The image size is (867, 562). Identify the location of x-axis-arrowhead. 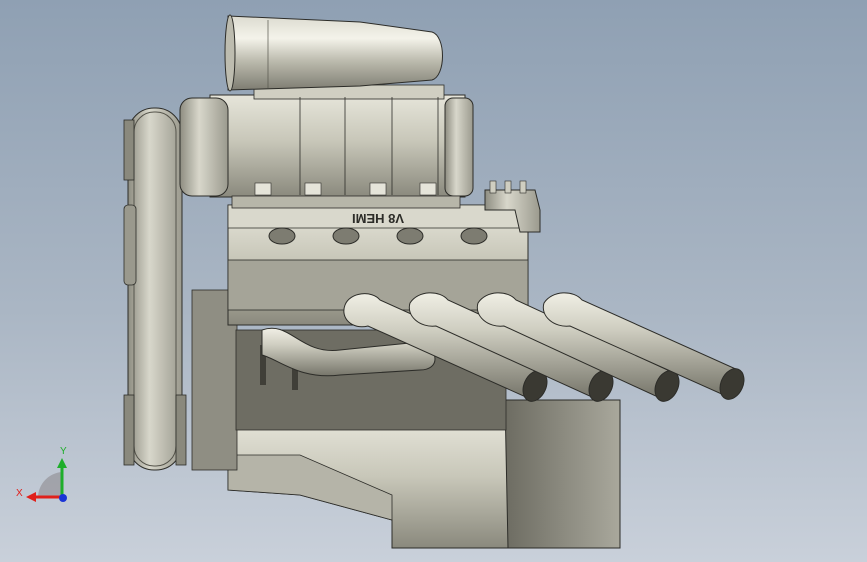
(31, 497).